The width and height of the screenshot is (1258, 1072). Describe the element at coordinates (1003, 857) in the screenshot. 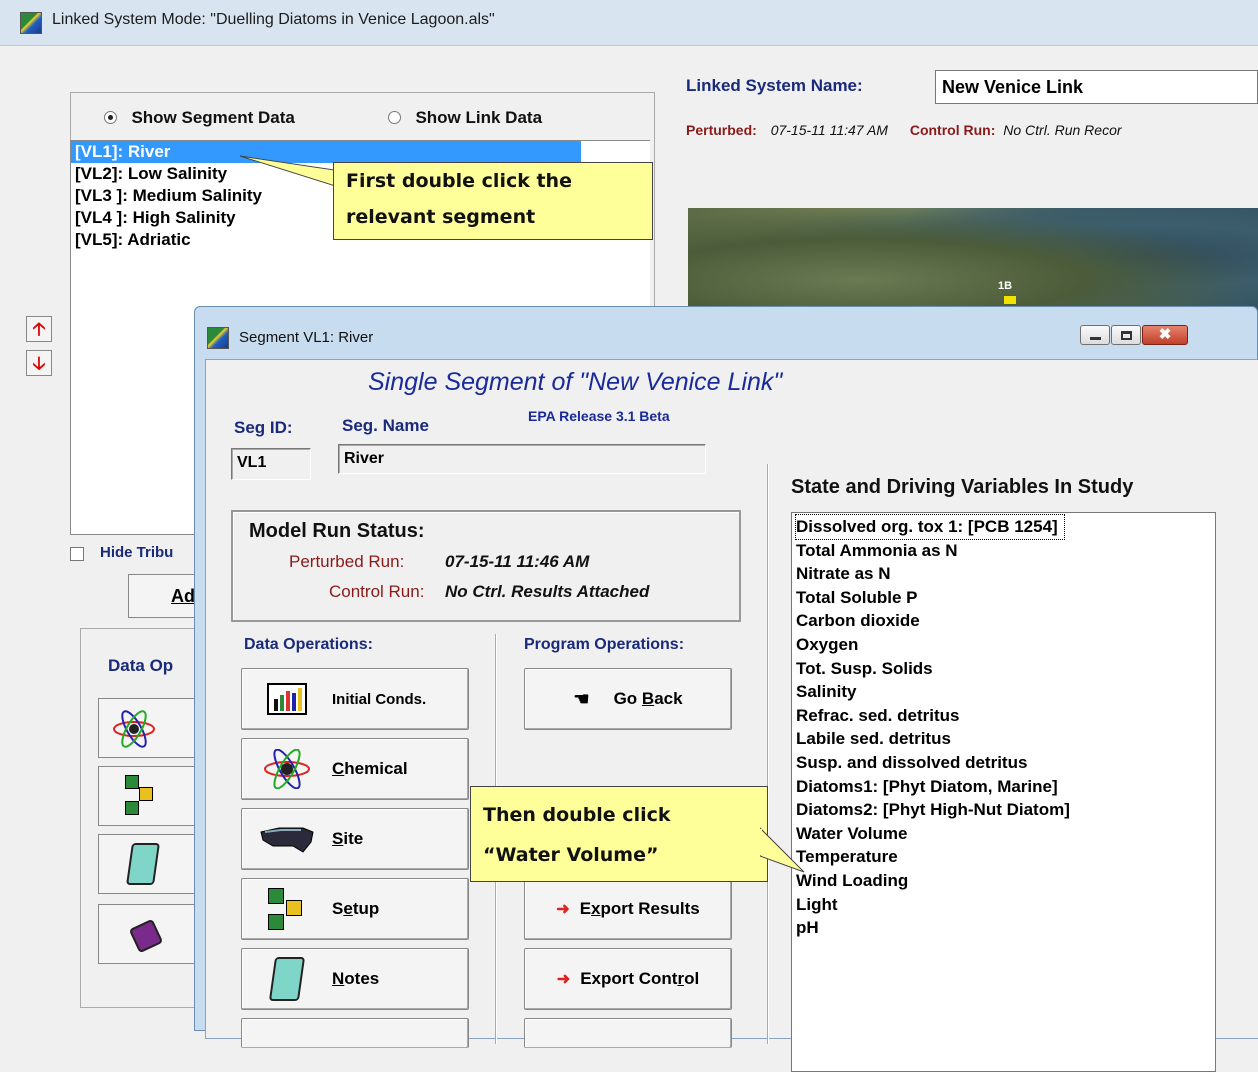

I see `variable-item: Temperature` at that location.